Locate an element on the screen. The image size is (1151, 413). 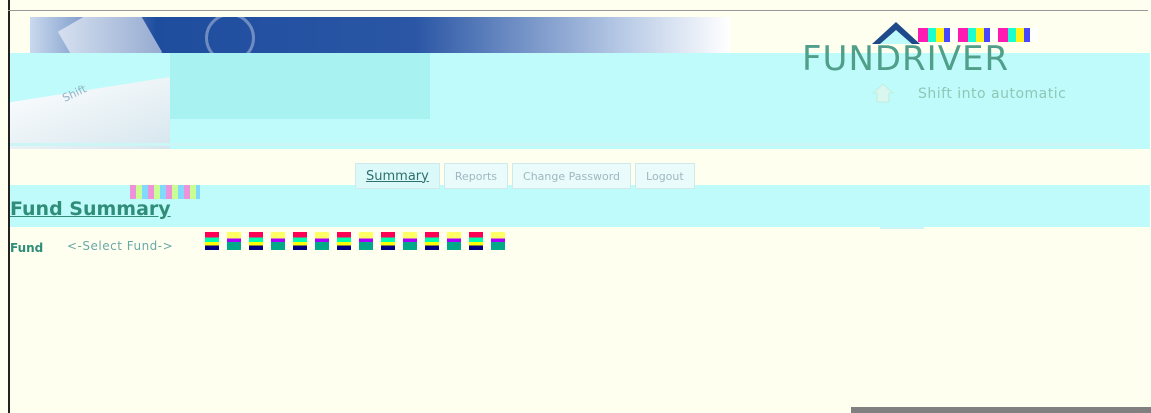
window-frame-top is located at coordinates (578, 10).